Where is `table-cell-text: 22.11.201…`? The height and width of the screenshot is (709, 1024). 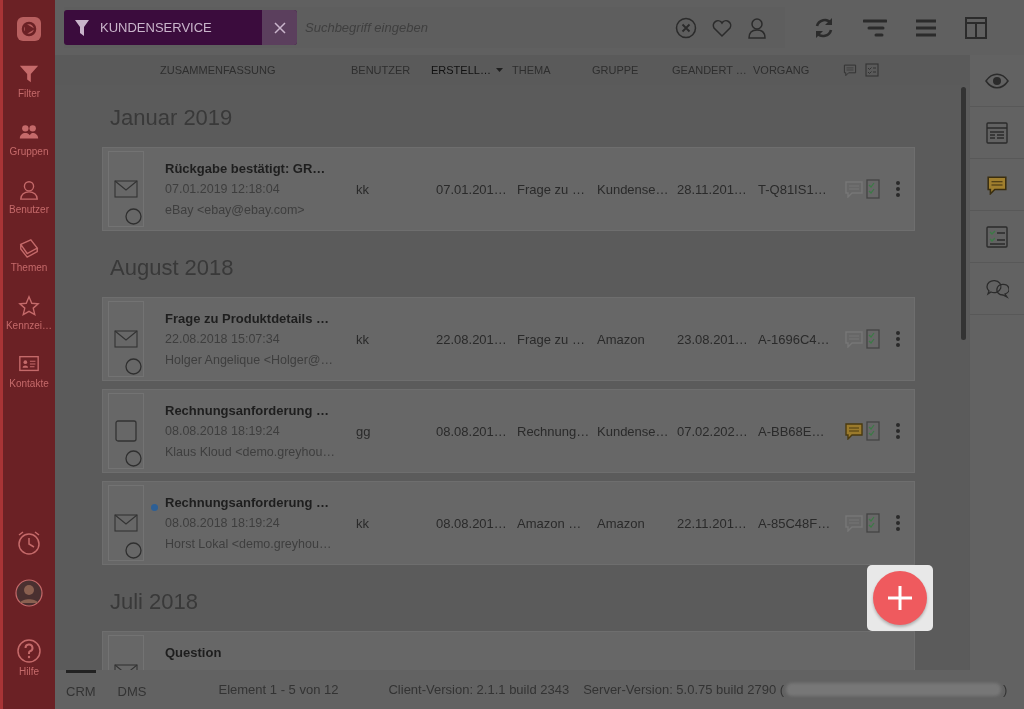
table-cell-text: 22.11.201… is located at coordinates (712, 523).